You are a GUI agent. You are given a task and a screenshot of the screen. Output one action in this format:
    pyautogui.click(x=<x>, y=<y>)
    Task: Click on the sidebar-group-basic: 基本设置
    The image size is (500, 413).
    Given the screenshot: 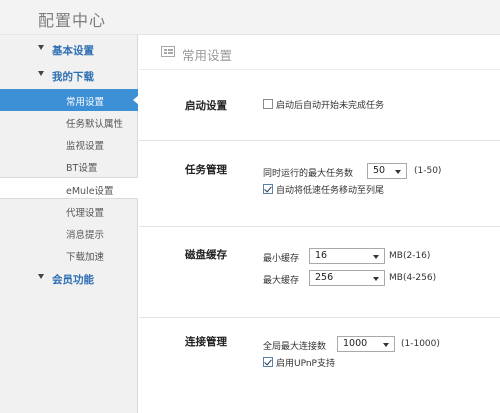 What is the action you would take?
    pyautogui.click(x=69, y=51)
    